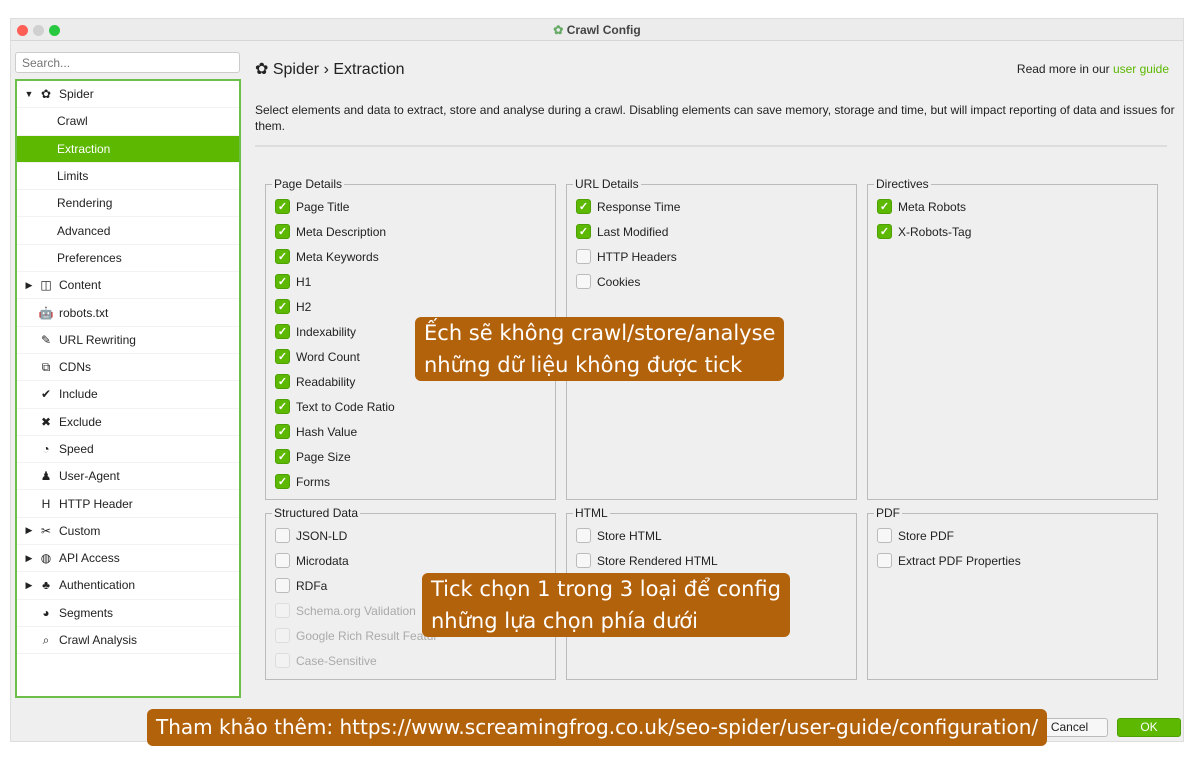 The height and width of the screenshot is (758, 1200). I want to click on checkbox-page-size: ✓ Page Size, so click(313, 456).